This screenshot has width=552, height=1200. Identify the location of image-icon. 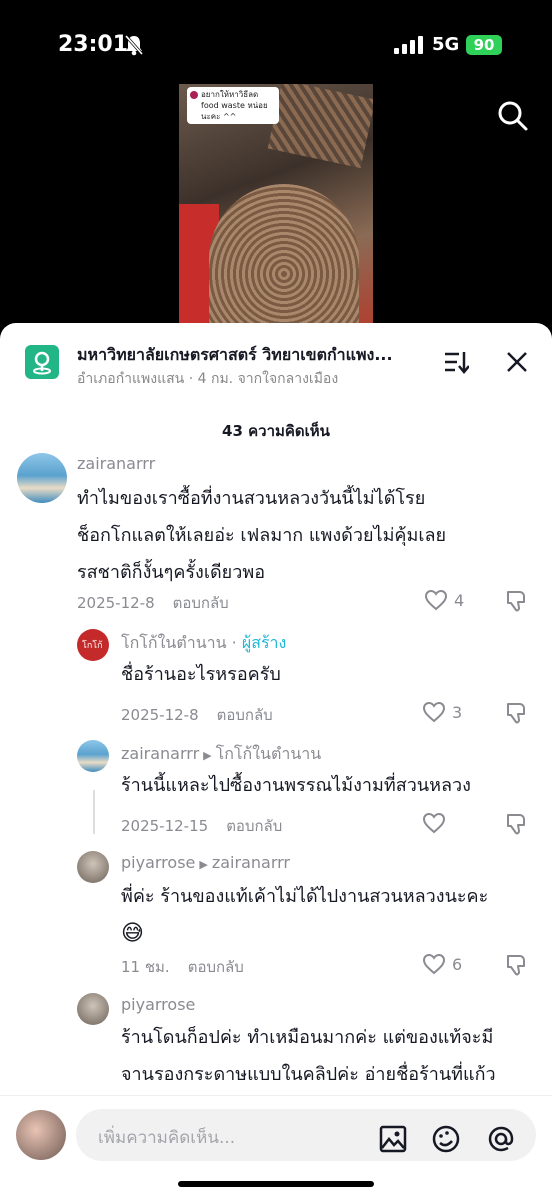
(393, 1141).